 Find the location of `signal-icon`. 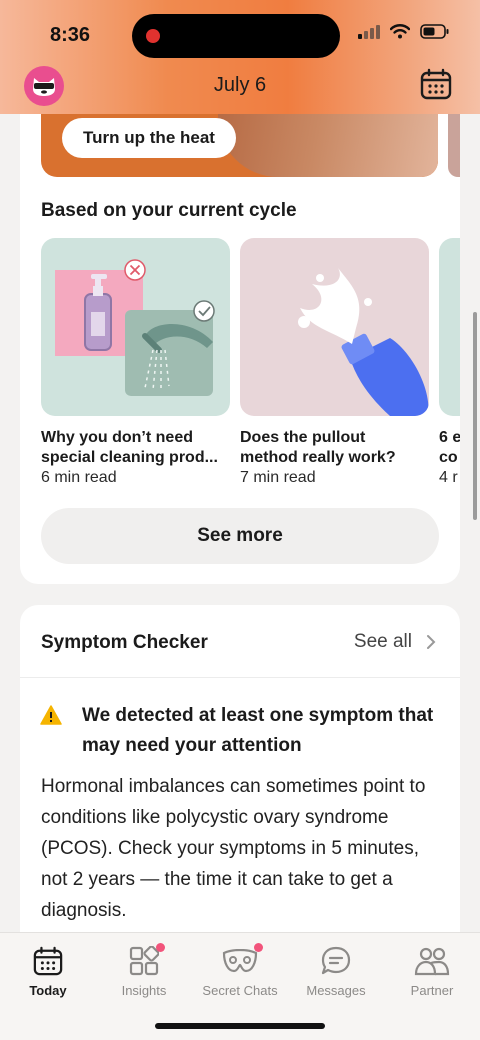

signal-icon is located at coordinates (369, 31).